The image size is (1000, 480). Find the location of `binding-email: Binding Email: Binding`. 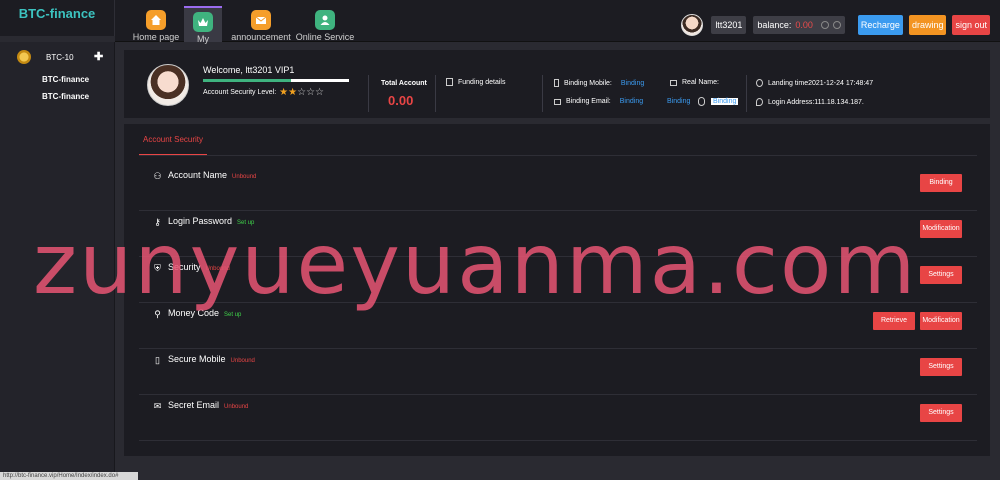

binding-email: Binding Email: Binding is located at coordinates (598, 101).